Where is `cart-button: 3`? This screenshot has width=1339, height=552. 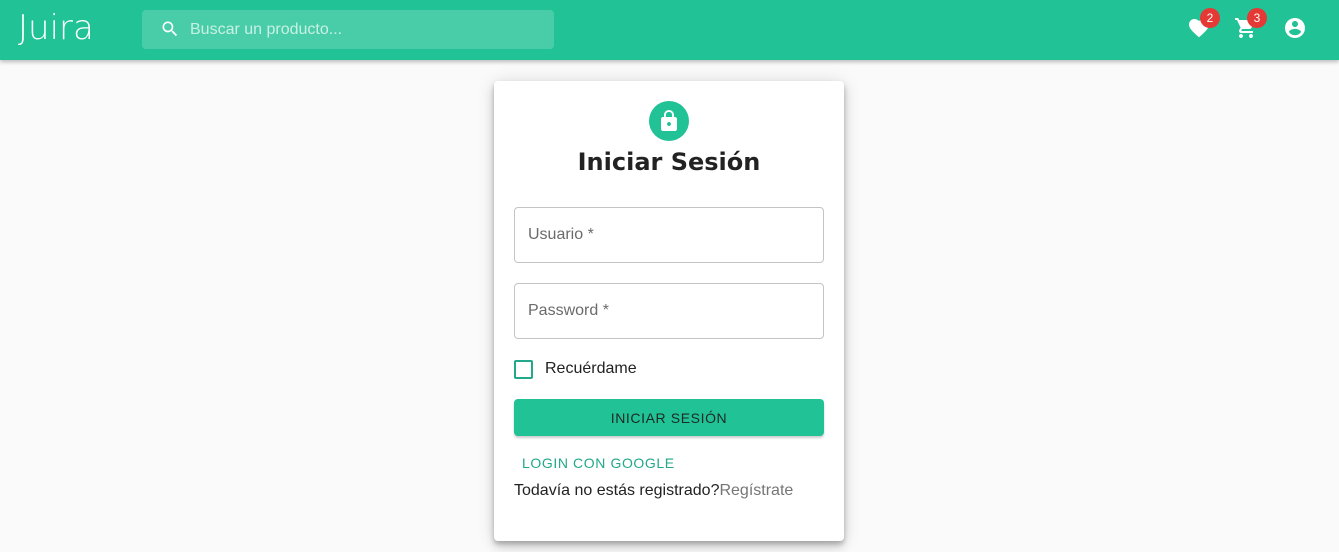 cart-button: 3 is located at coordinates (1250, 24).